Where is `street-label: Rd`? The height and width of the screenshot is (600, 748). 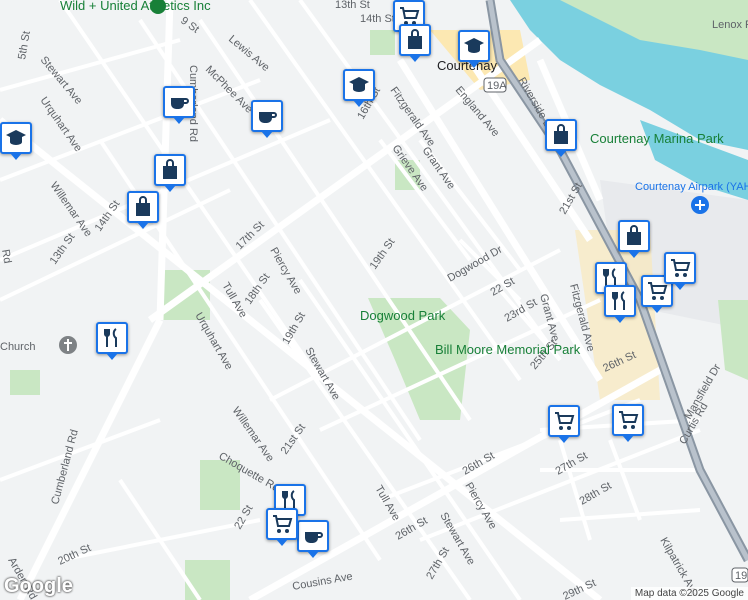
street-label: Rd is located at coordinates (6, 256).